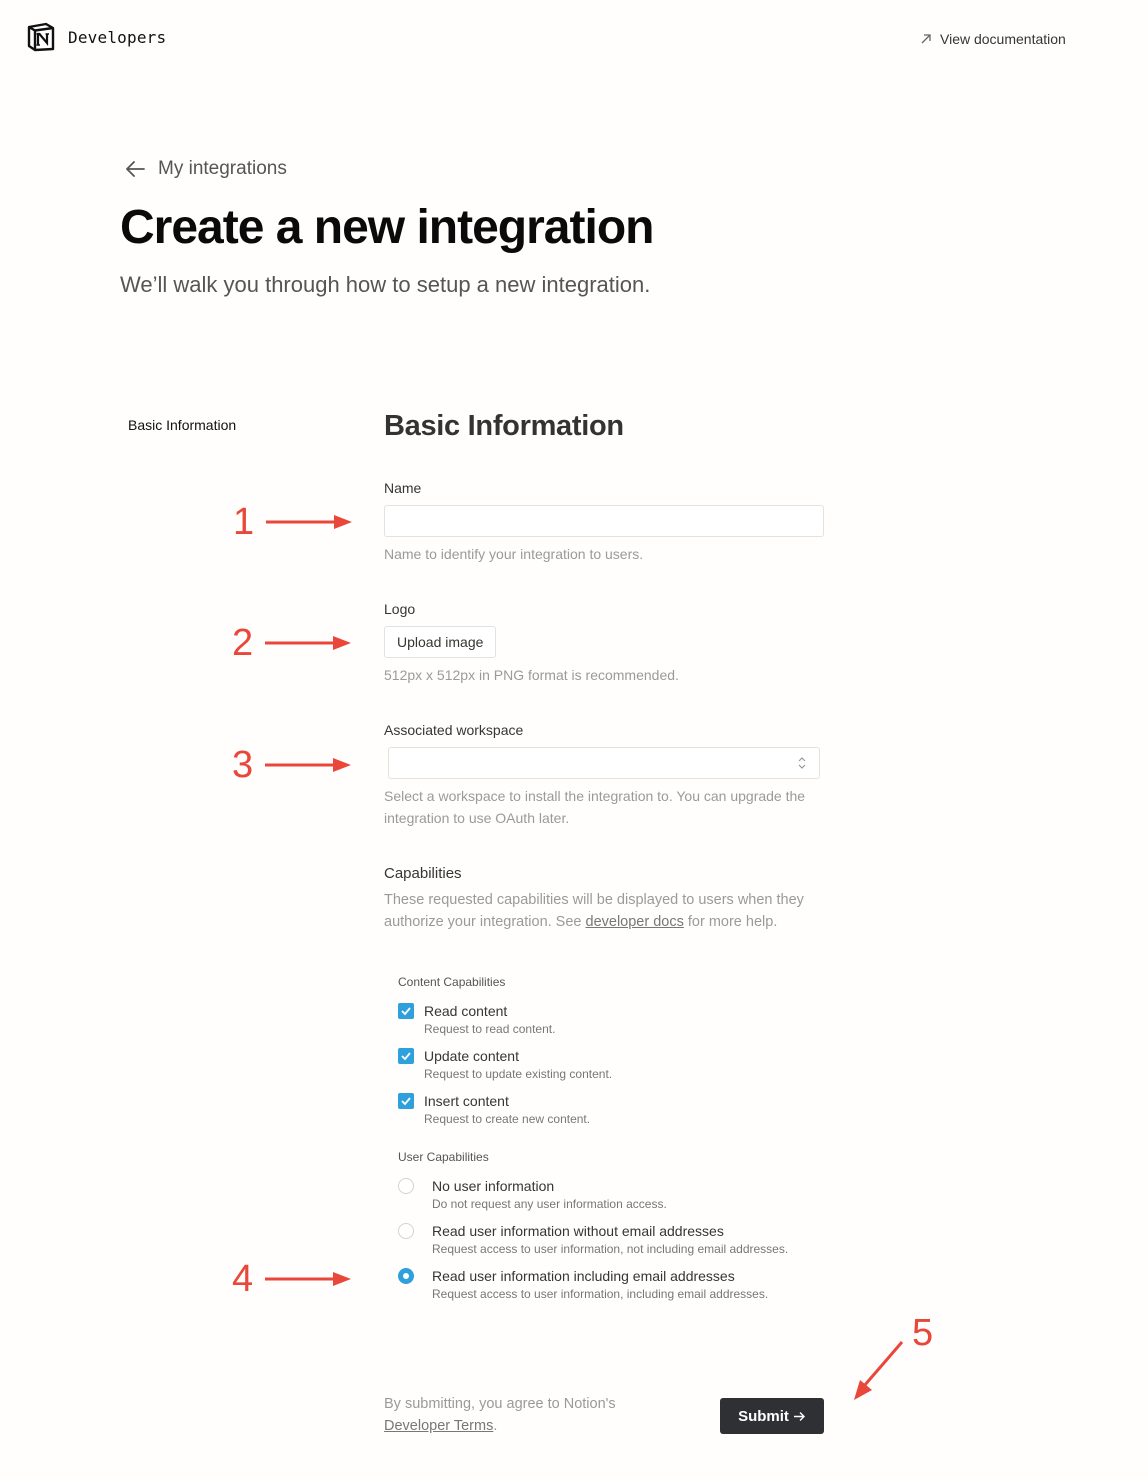  I want to click on workspace-select, so click(604, 763).